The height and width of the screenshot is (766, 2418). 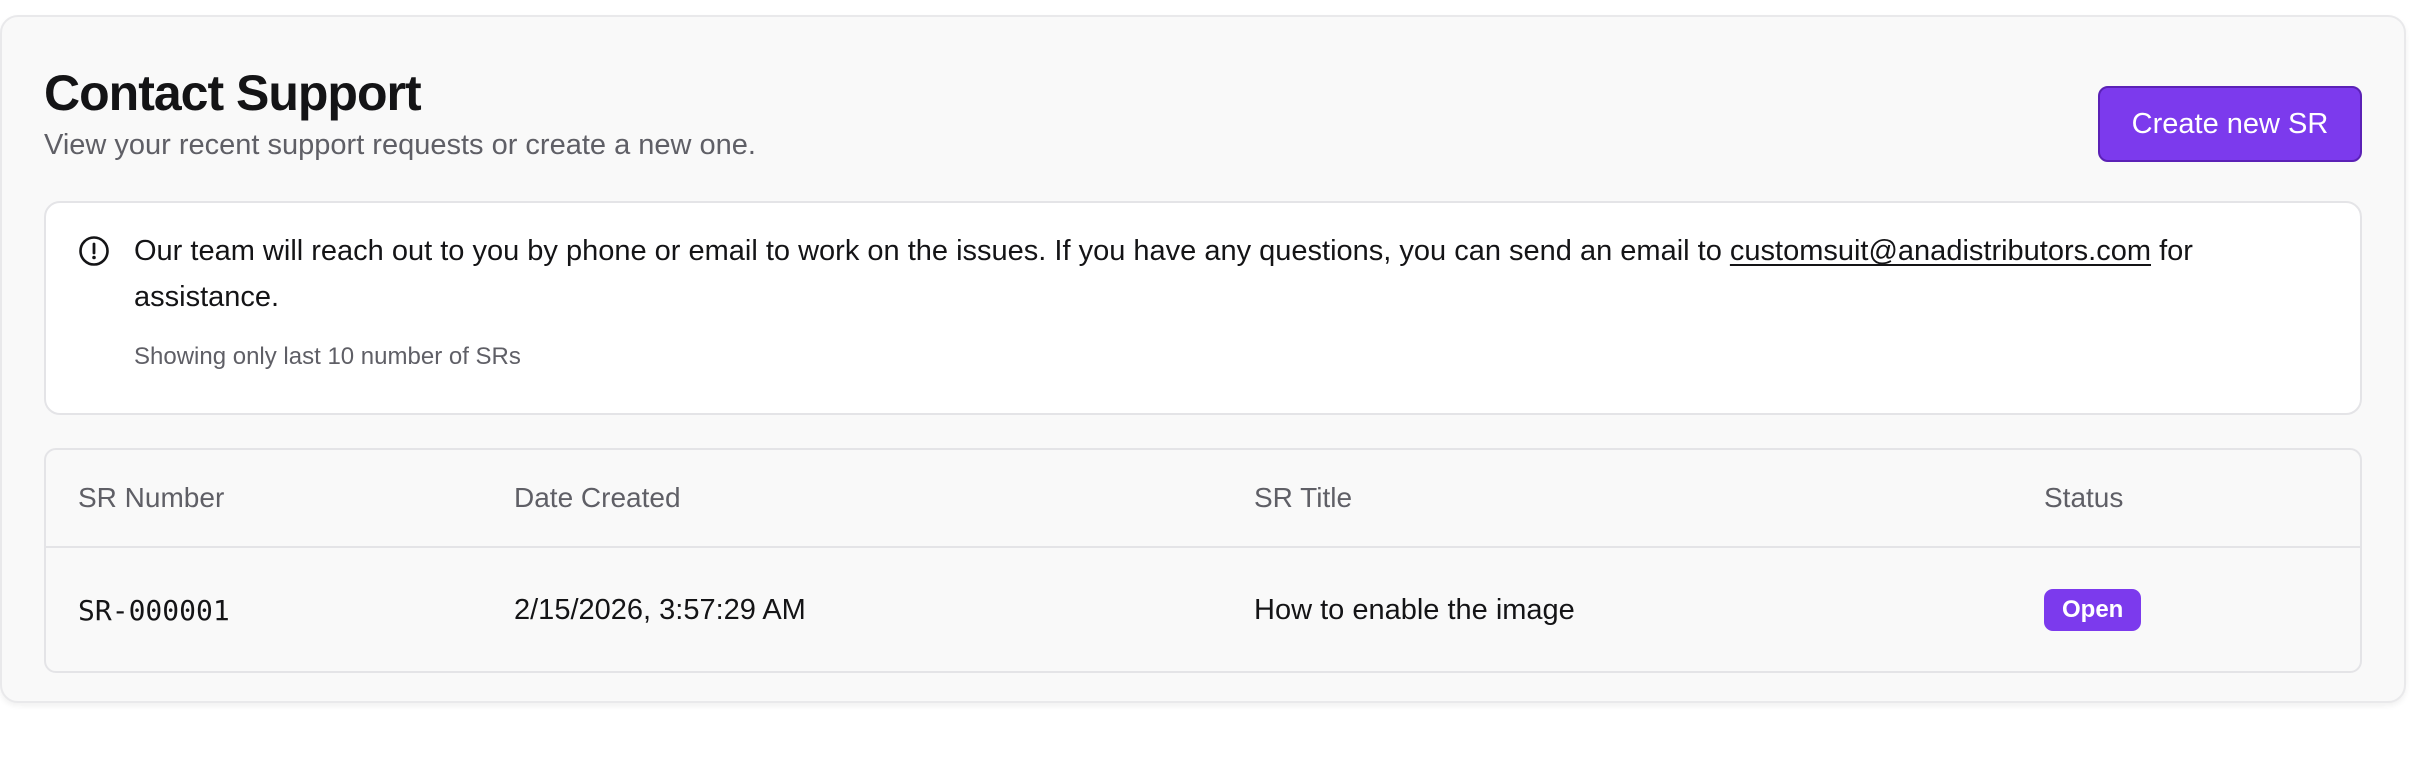 I want to click on column-header-sr-title: SR Title, so click(x=1303, y=497).